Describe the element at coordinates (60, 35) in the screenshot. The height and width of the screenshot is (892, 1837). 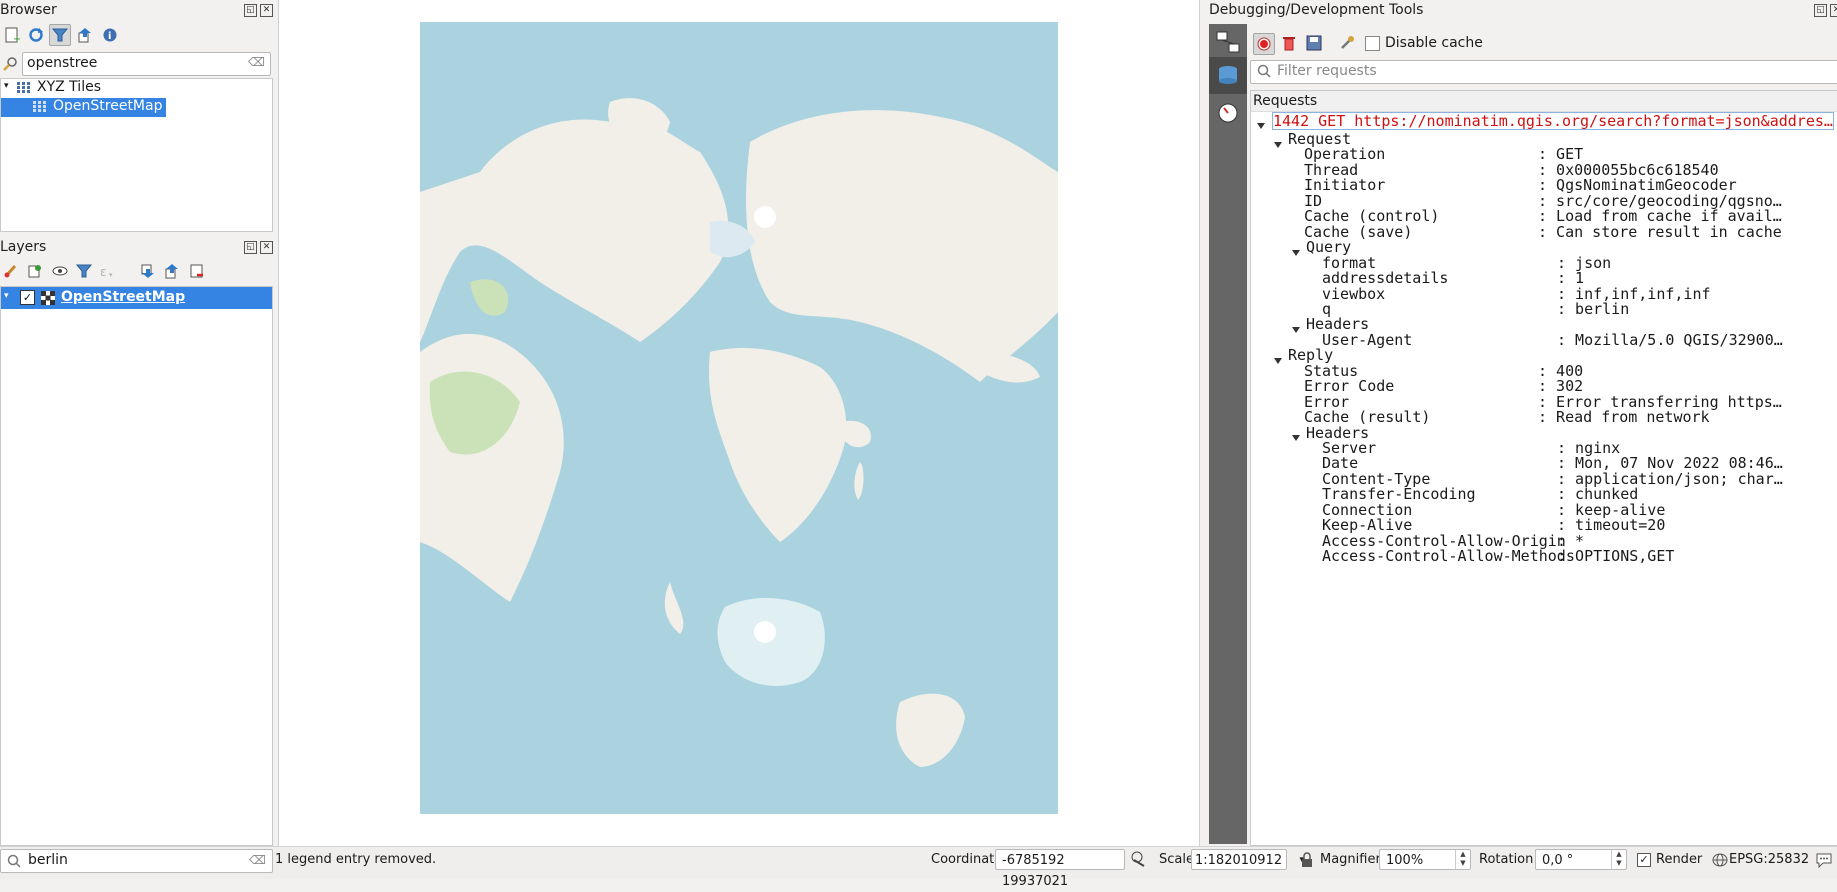
I see `filter-icon` at that location.